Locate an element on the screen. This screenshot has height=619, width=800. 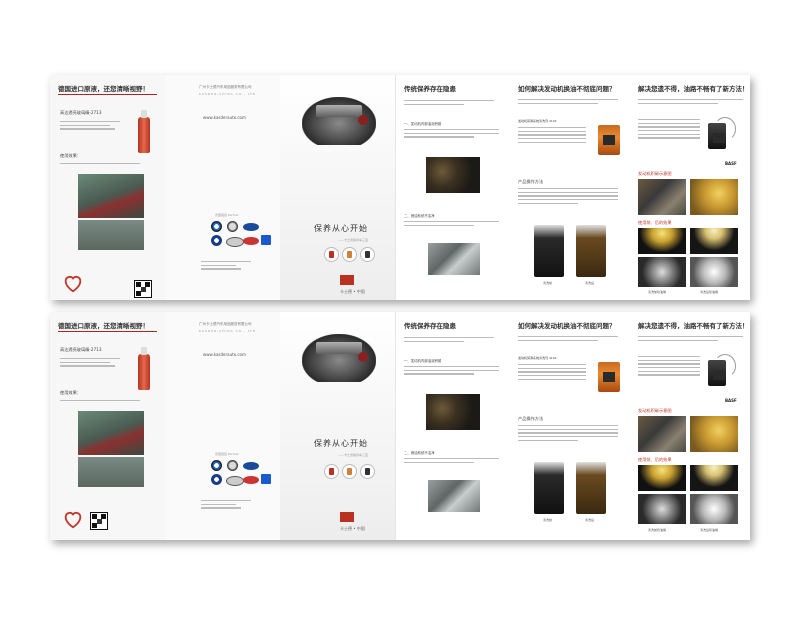
beaker-before-image is located at coordinates (549, 488).